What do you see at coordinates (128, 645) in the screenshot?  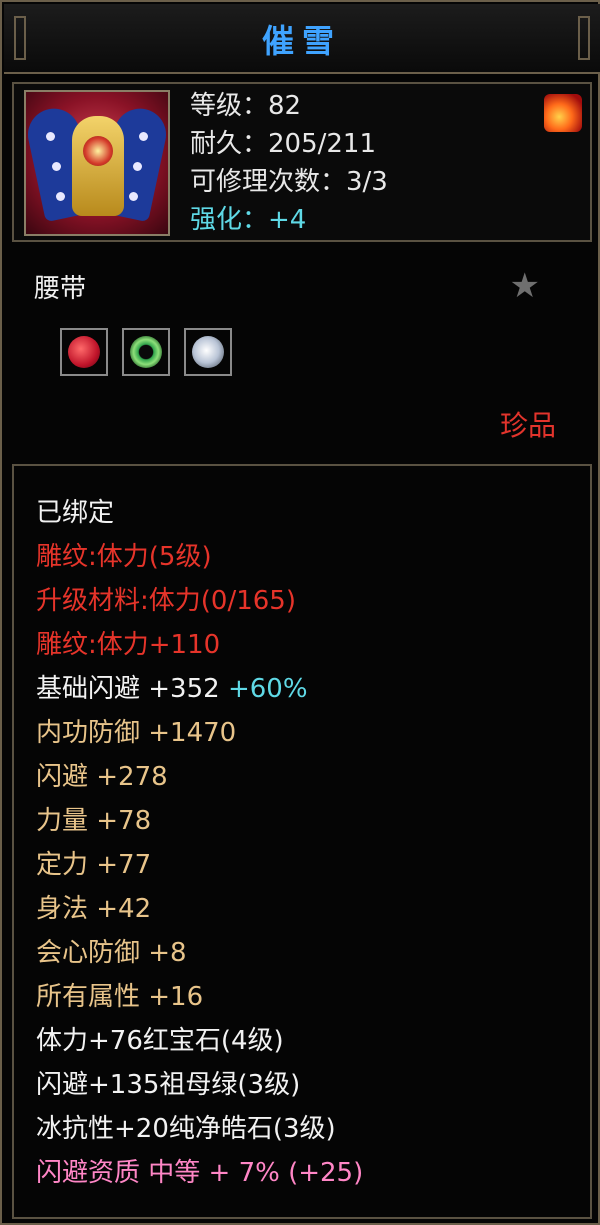 I see `engraving-bonus-line: 雕纹:体力+110` at bounding box center [128, 645].